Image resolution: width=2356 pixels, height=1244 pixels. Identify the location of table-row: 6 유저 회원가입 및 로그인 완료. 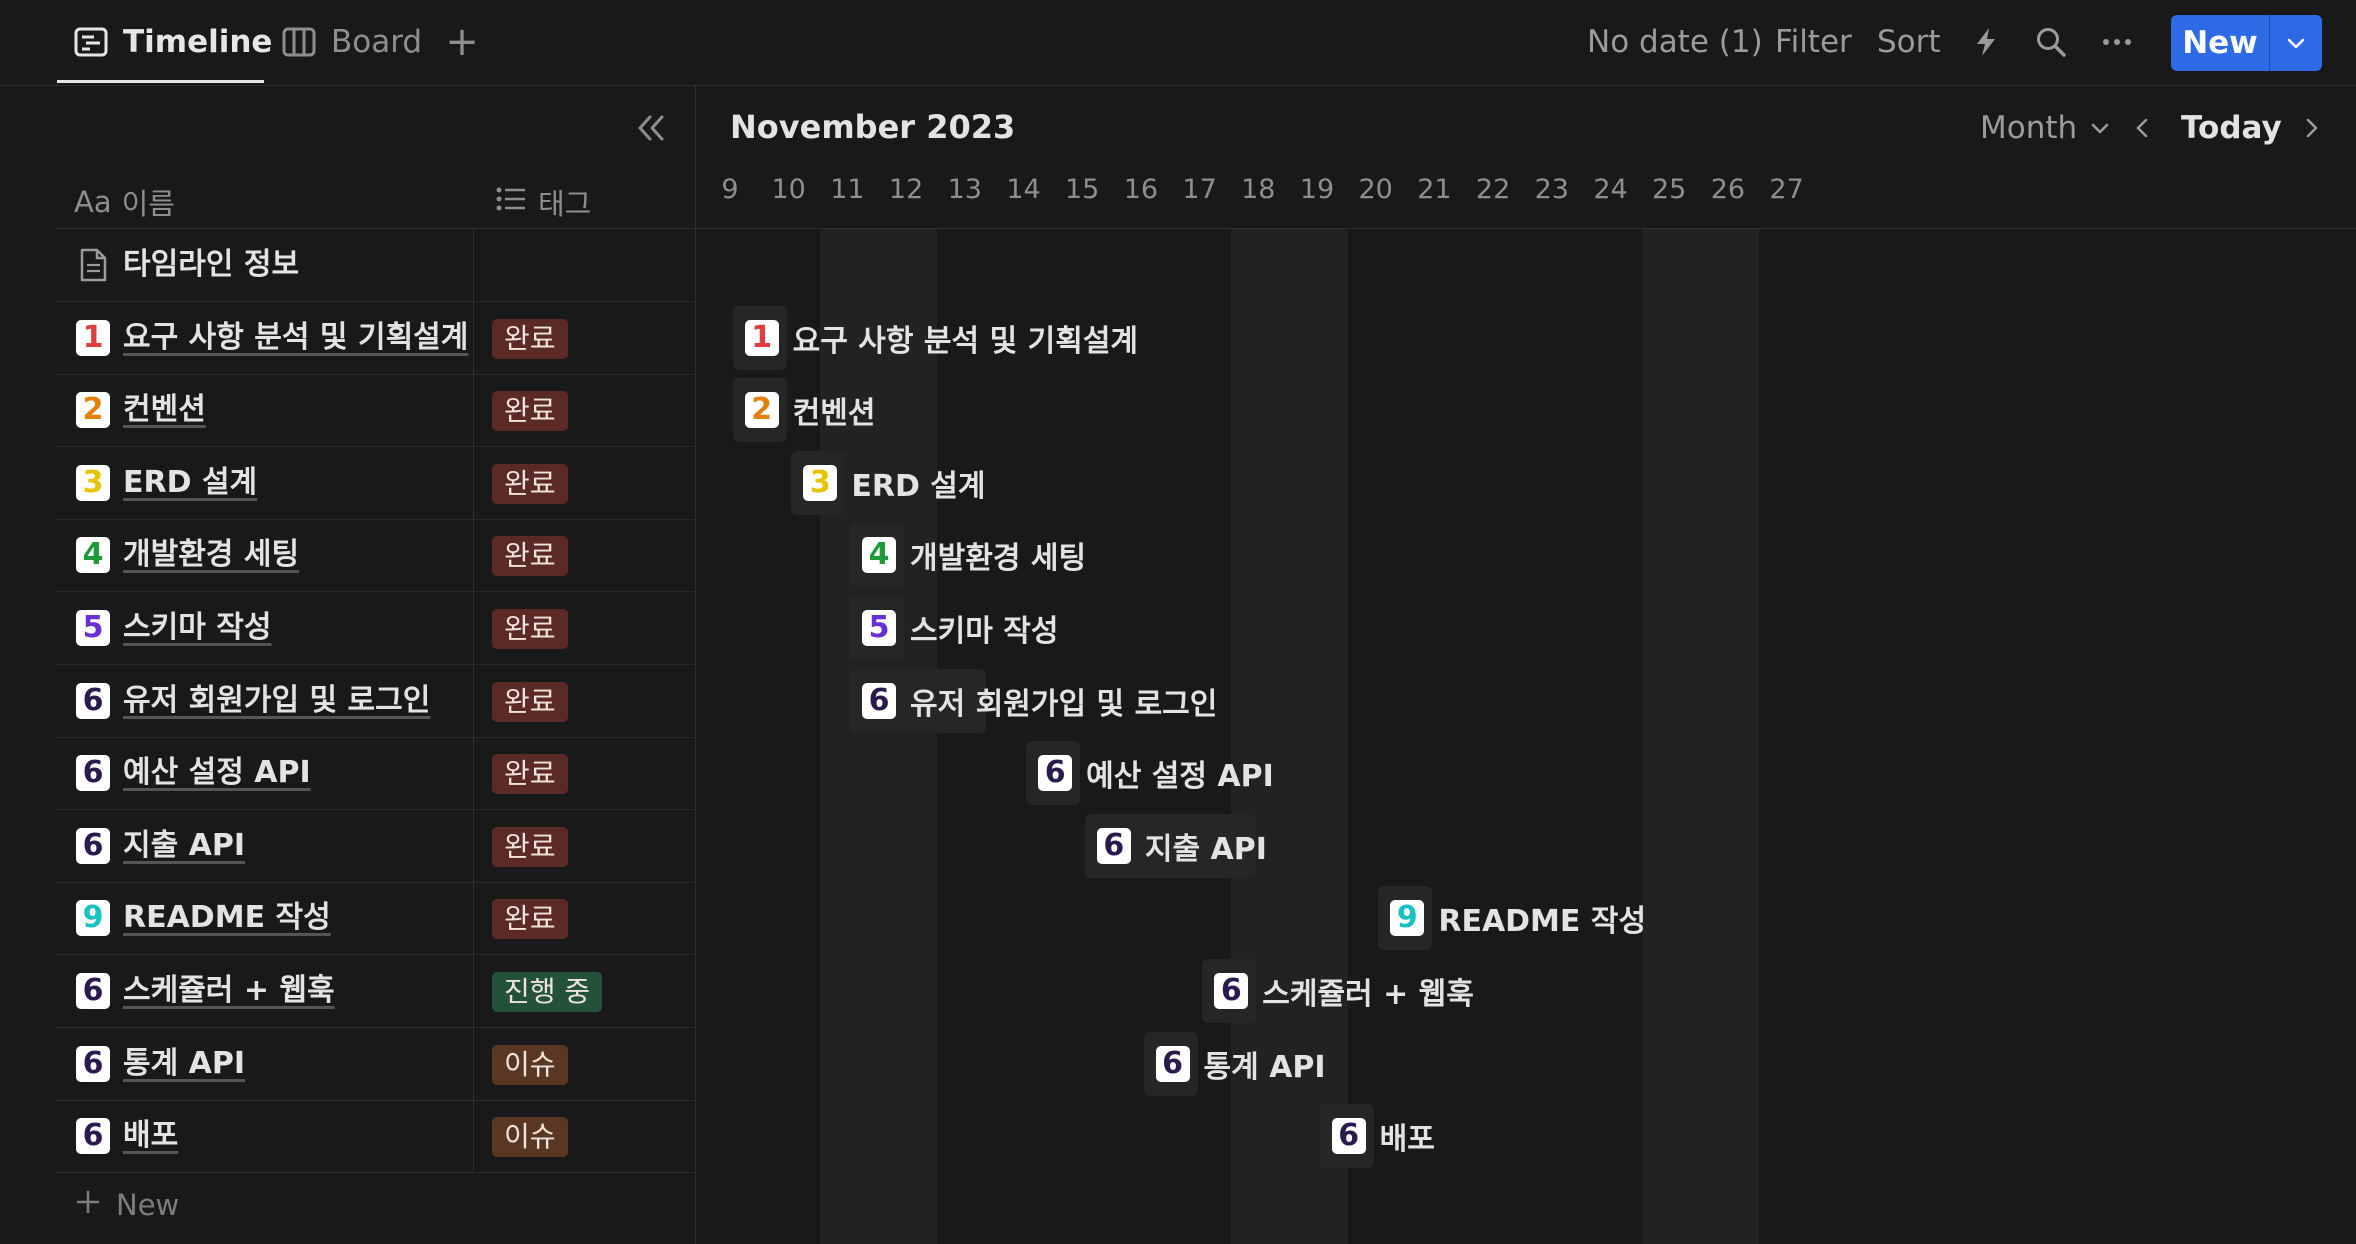
(376, 701).